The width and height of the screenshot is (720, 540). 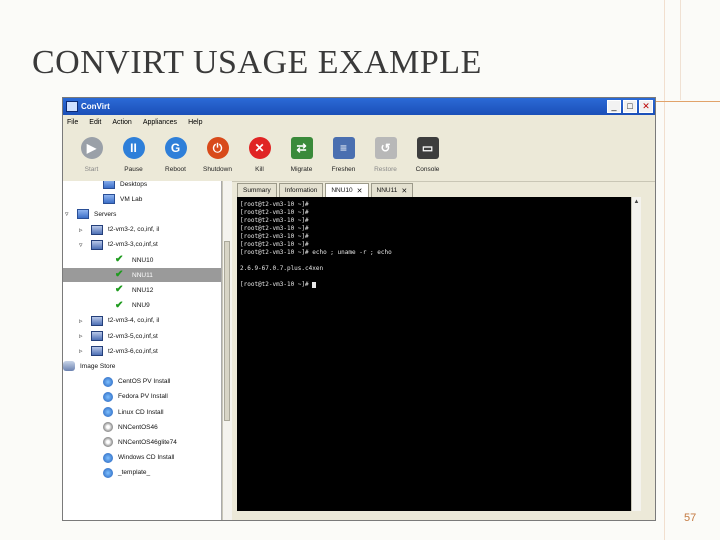 I want to click on restore-icon: ↺, so click(x=385, y=148).